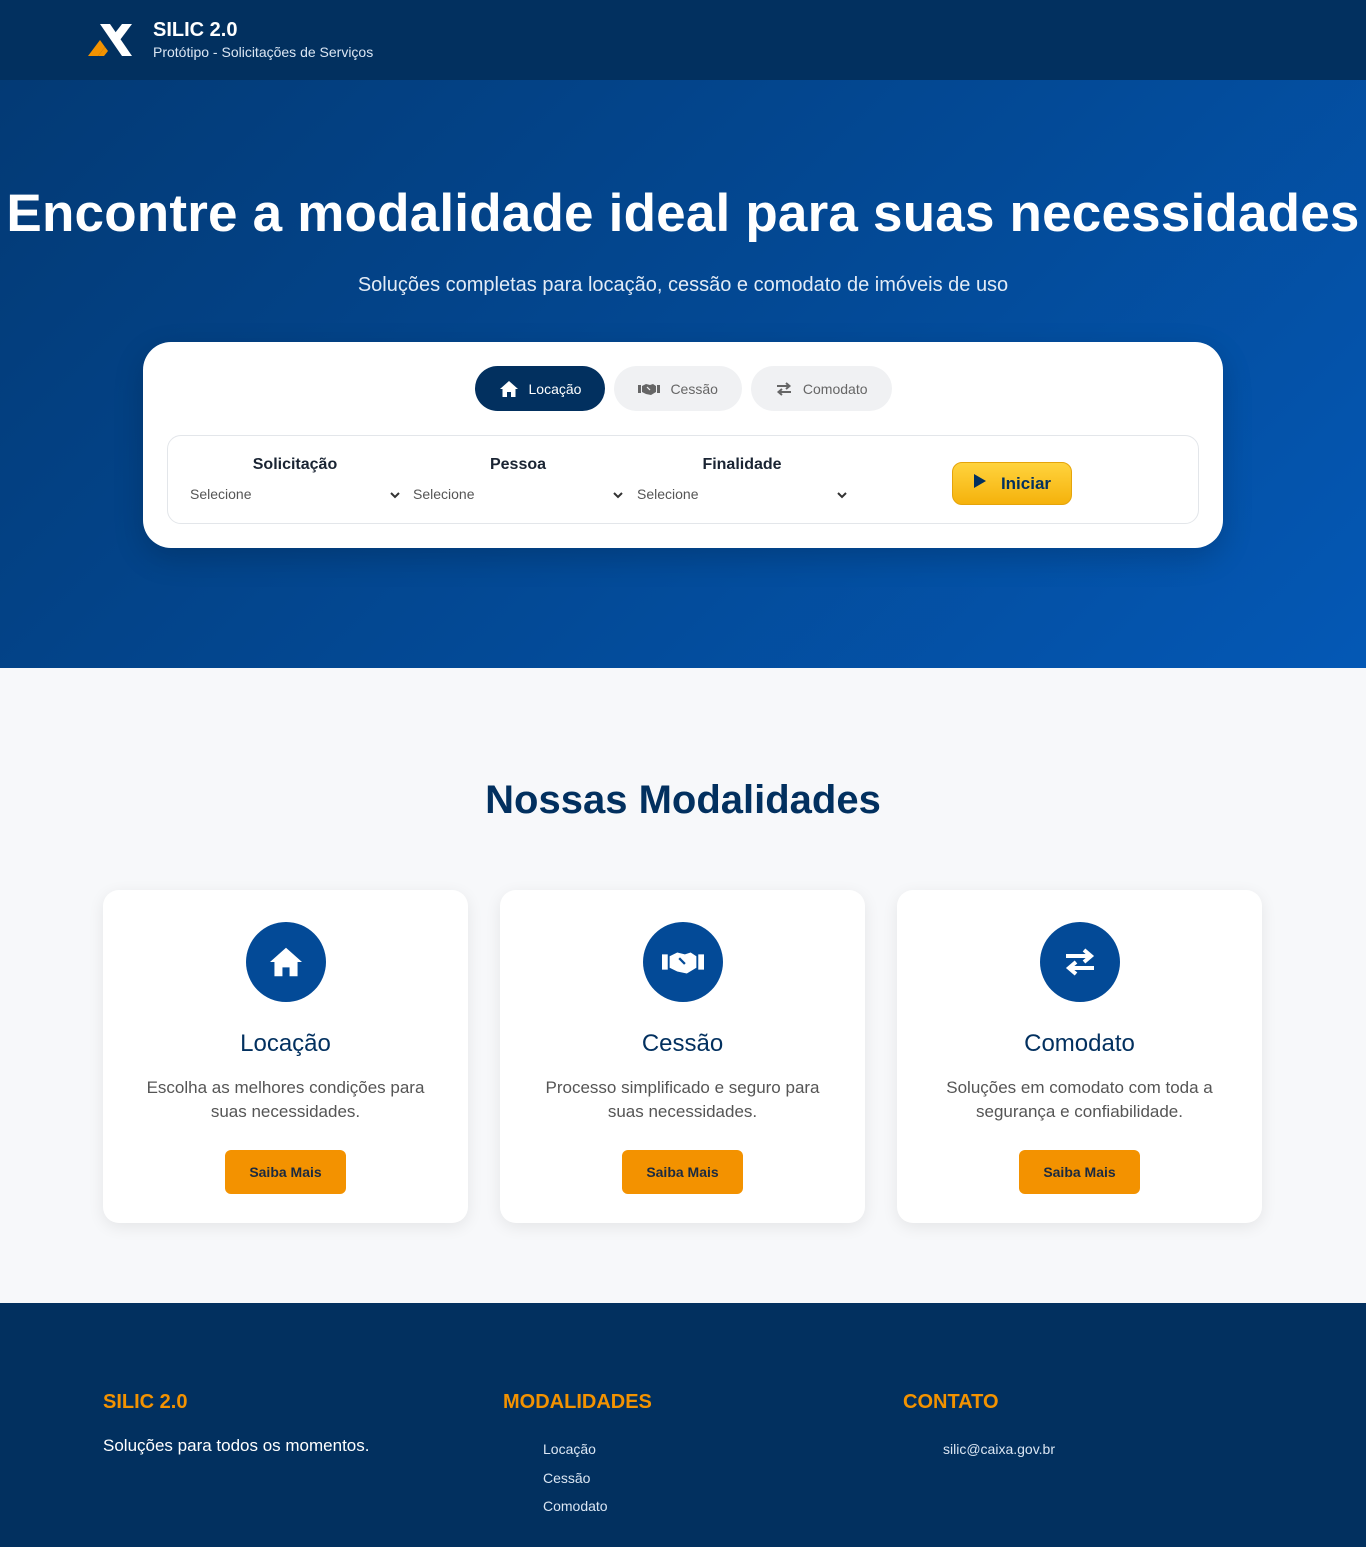 This screenshot has height=1547, width=1366. Describe the element at coordinates (263, 52) in the screenshot. I see `app-subtitle: Protótipo - Solicitações de Serviços` at that location.